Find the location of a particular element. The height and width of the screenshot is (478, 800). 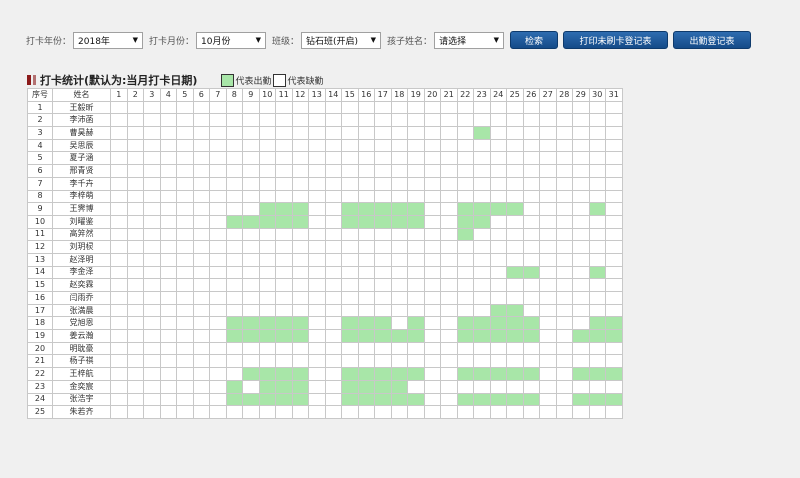

child-select: 请选择 ▼ is located at coordinates (469, 40).